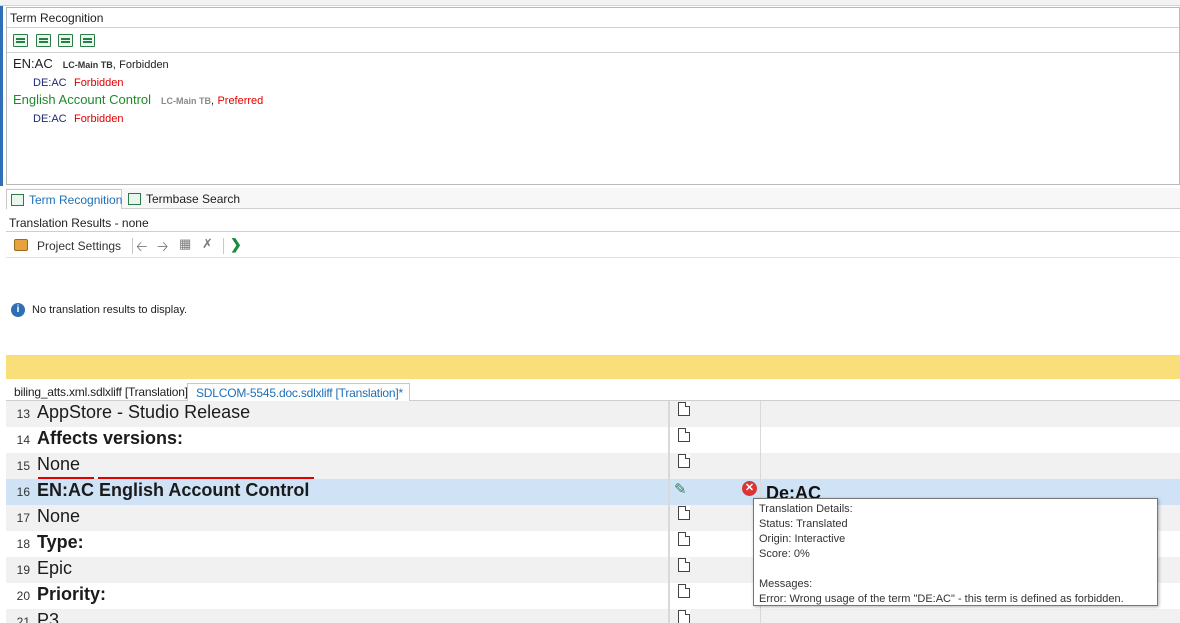 The width and height of the screenshot is (1180, 623). What do you see at coordinates (593, 616) in the screenshot?
I see `segment-row: 21 P3` at bounding box center [593, 616].